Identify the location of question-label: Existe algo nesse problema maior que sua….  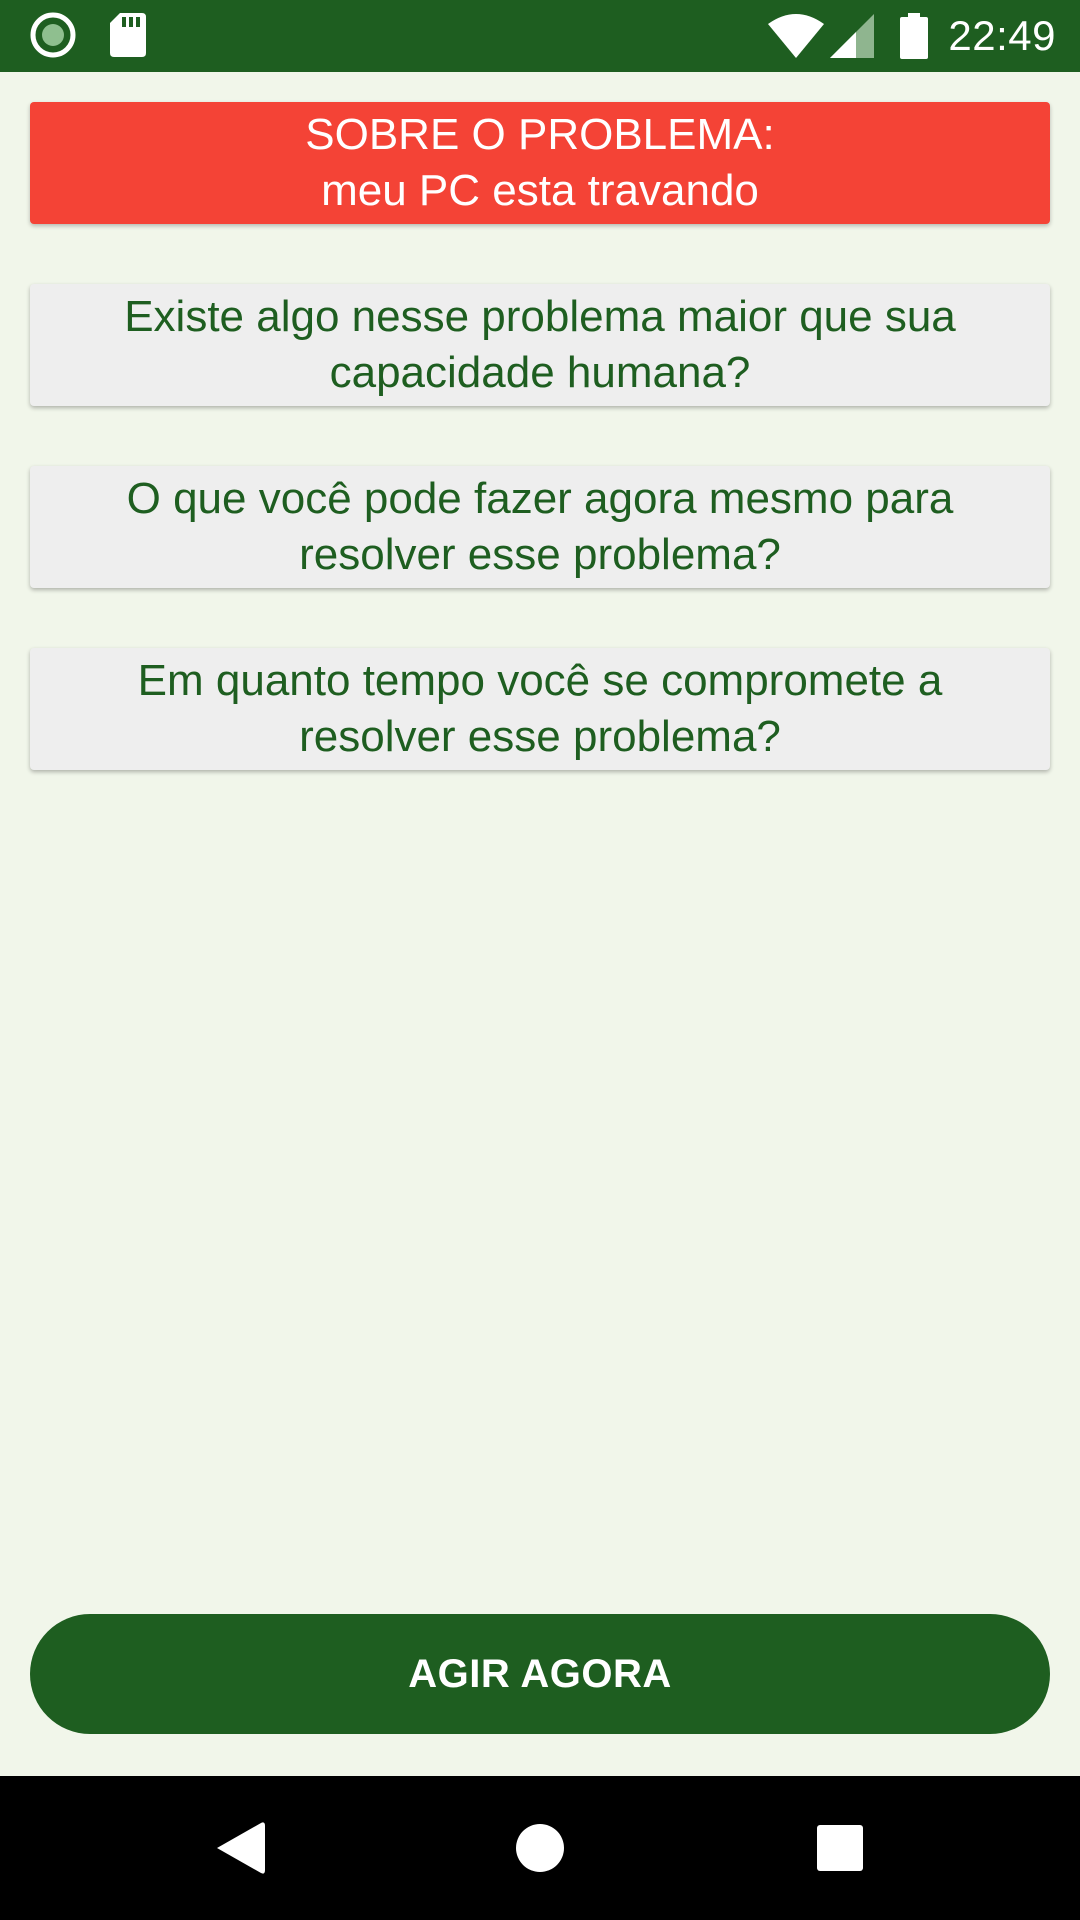
(540, 344).